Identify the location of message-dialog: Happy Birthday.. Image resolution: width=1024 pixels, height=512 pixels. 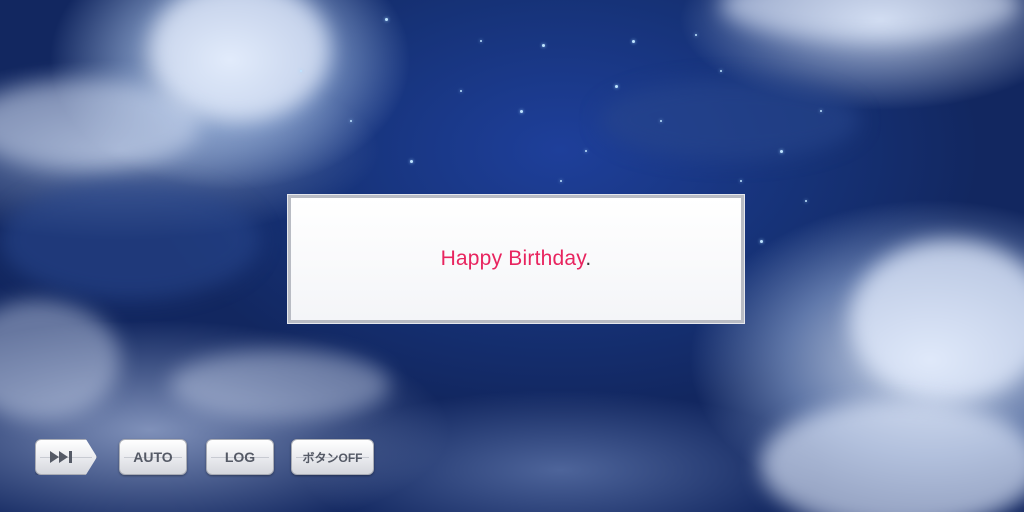
(516, 259).